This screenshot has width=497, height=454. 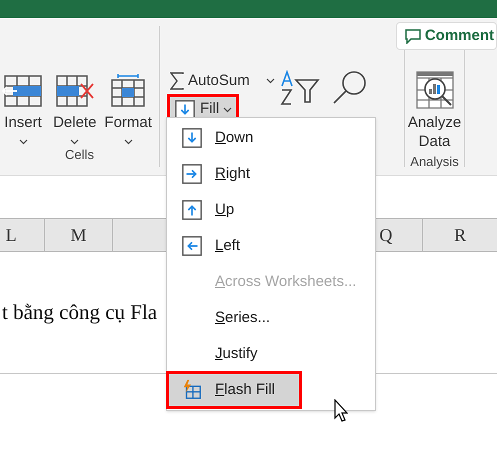 I want to click on group-label: Analysis, so click(x=434, y=161).